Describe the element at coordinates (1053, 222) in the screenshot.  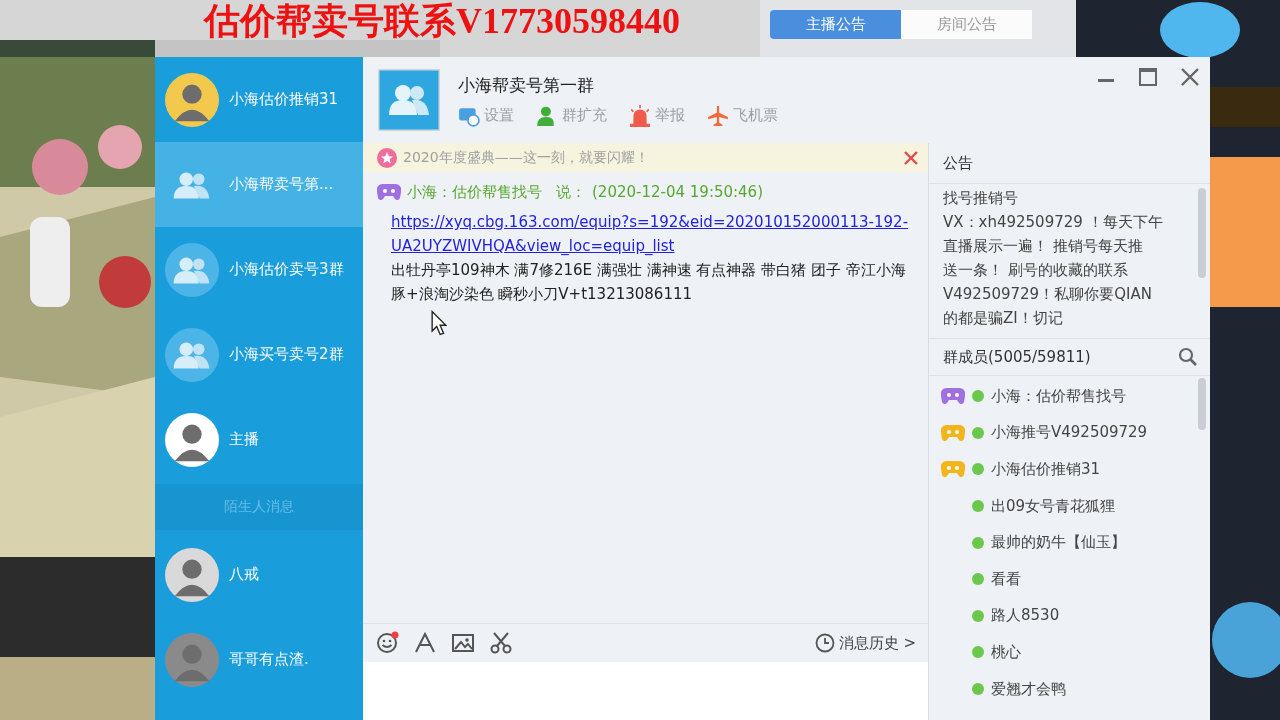
I see `notice-text: VX：xh492509729 ！每天下午` at that location.